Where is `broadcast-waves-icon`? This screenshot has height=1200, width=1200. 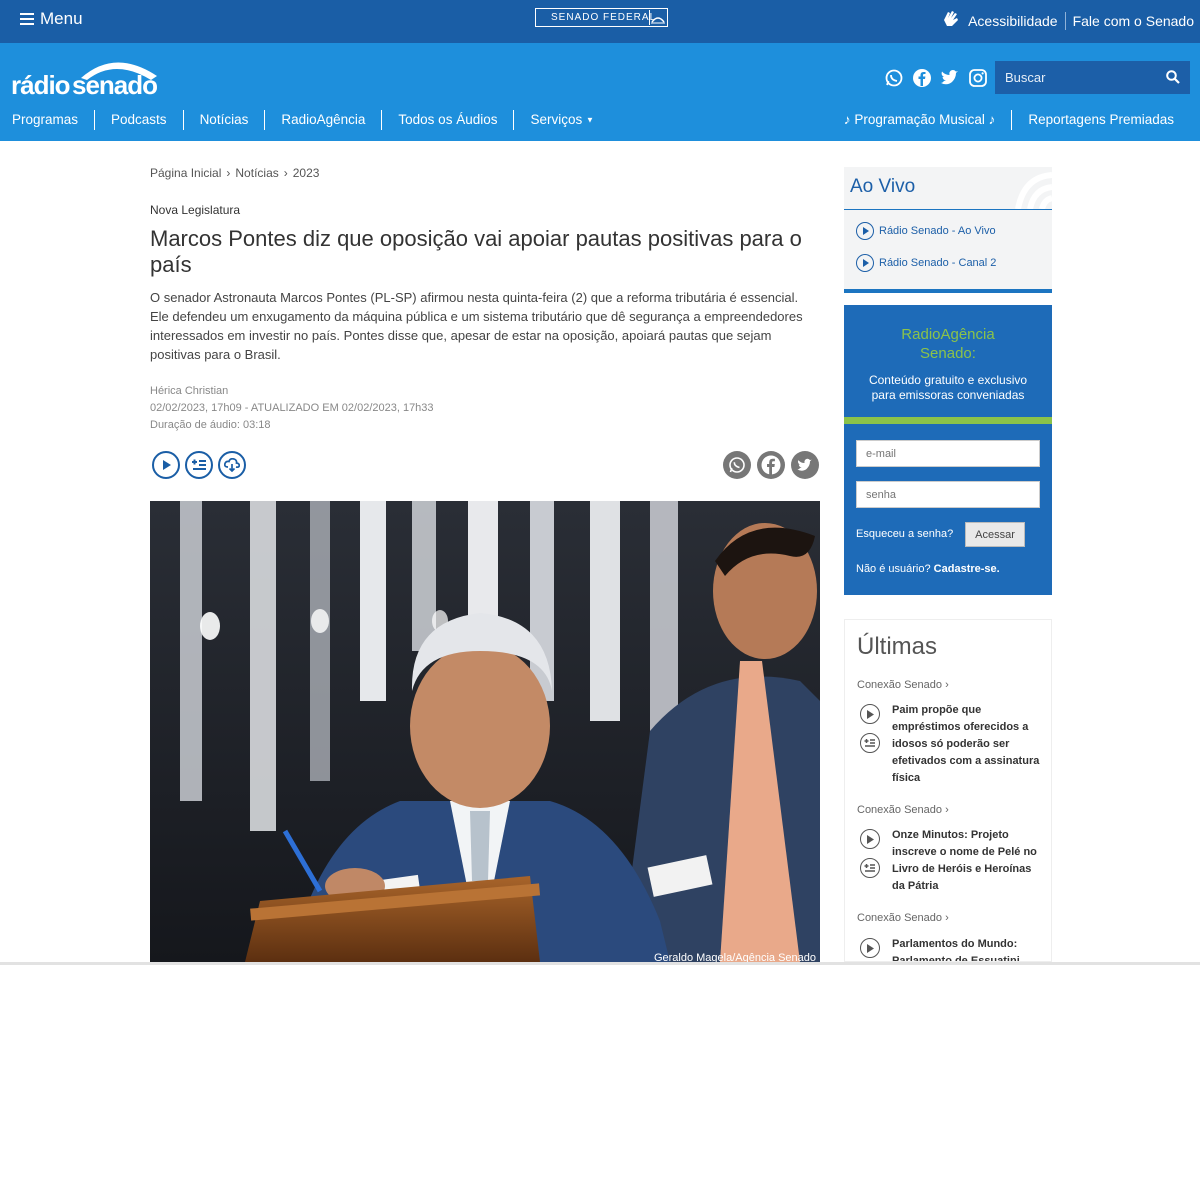 broadcast-waves-icon is located at coordinates (1033, 190).